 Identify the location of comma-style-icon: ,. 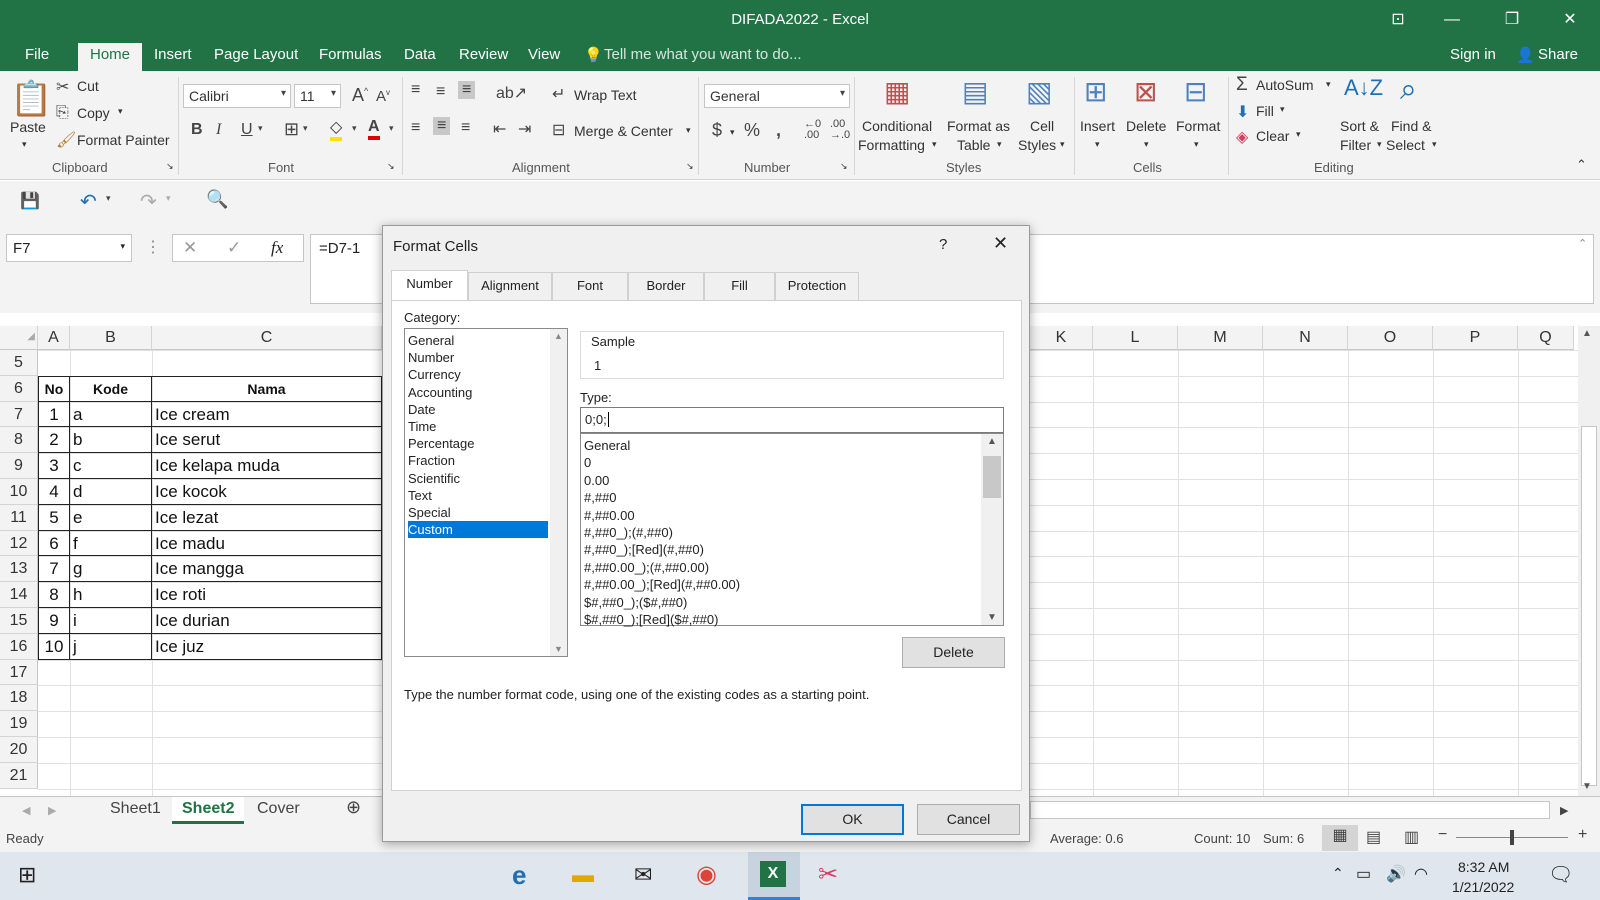
(778, 130).